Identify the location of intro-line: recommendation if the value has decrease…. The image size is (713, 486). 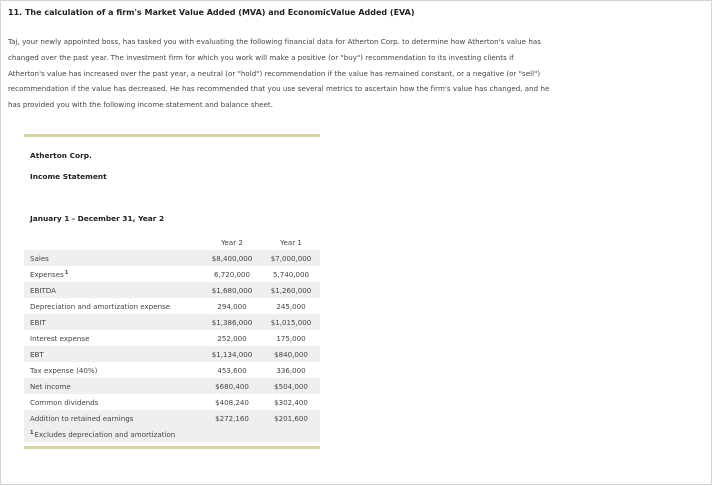
(279, 89).